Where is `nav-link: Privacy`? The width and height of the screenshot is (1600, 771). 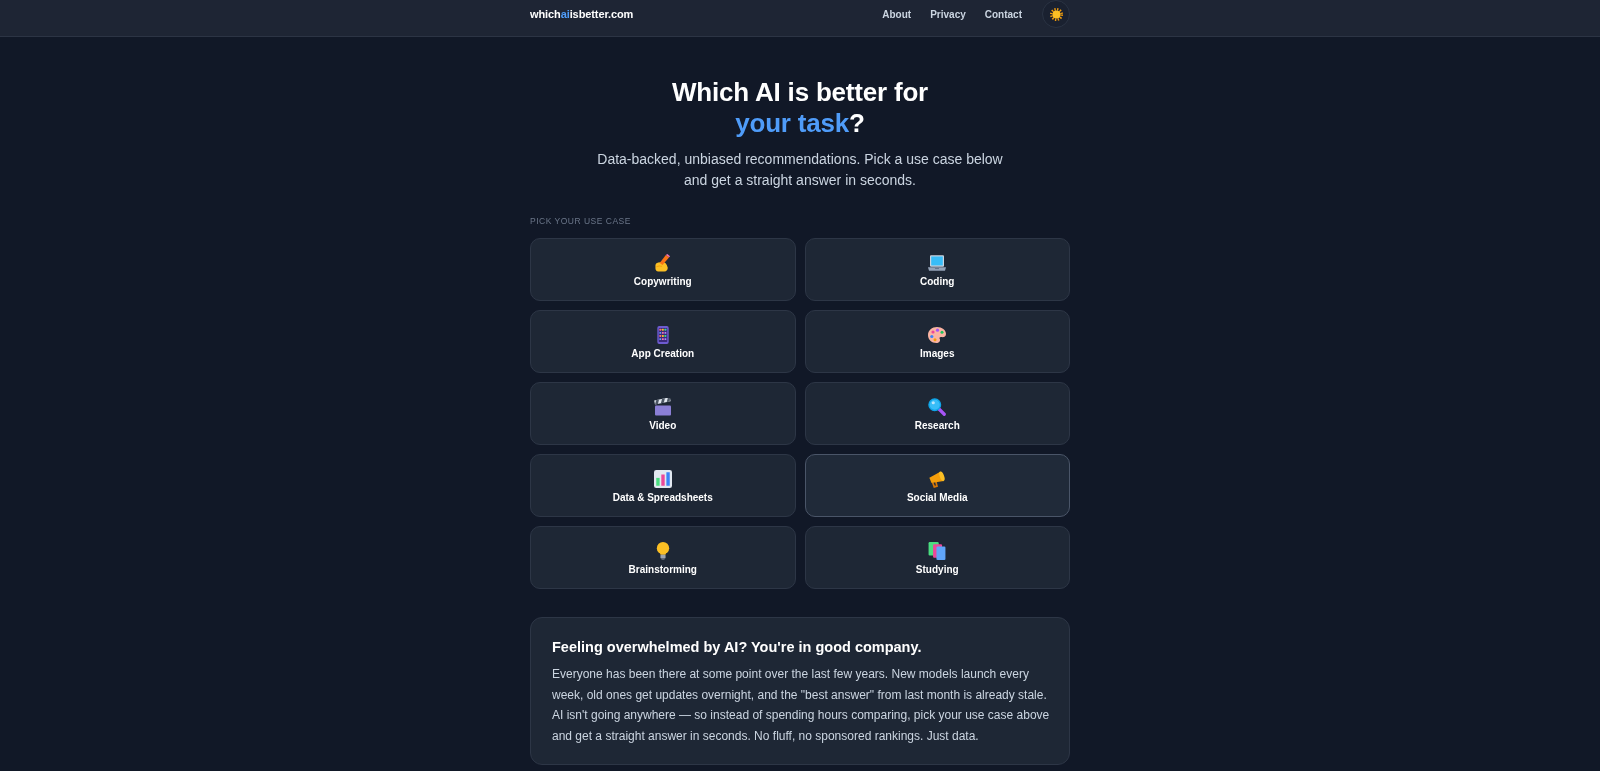
nav-link: Privacy is located at coordinates (948, 14).